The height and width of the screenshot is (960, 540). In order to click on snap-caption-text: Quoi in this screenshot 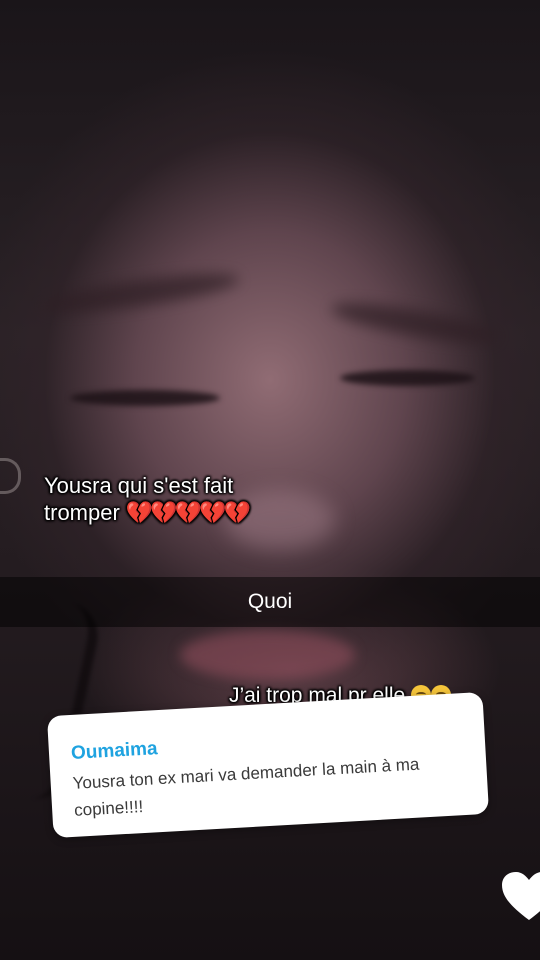, I will do `click(270, 601)`.